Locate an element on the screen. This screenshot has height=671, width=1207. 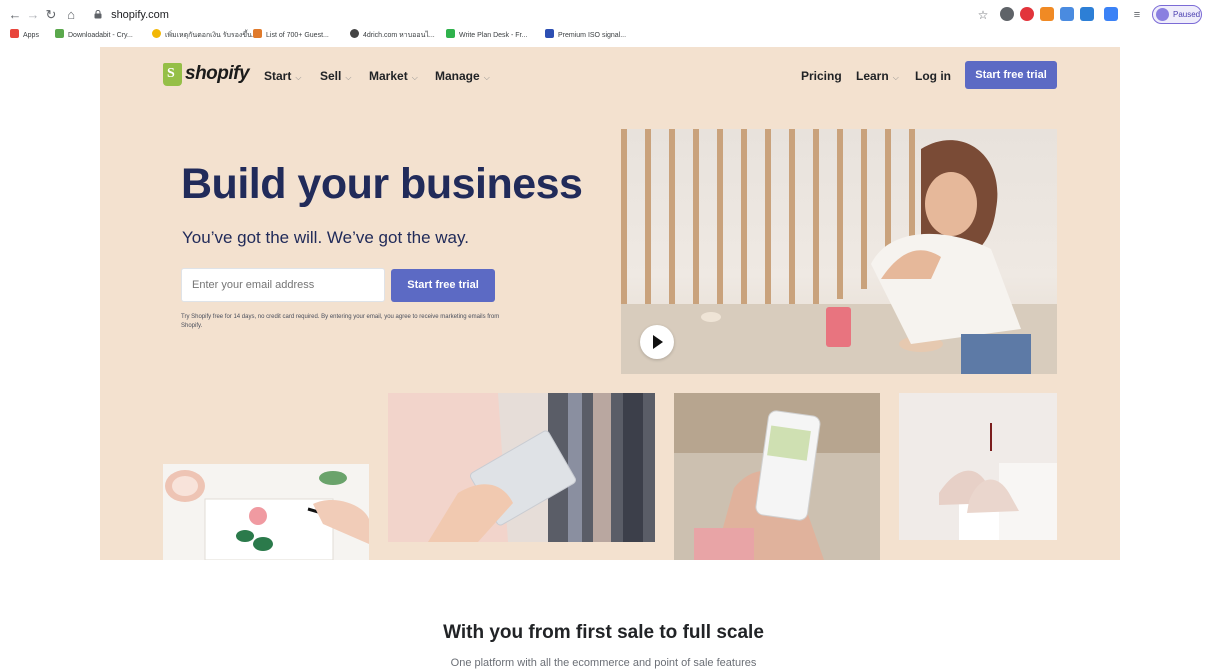
hero-video-thumbnail is located at coordinates (839, 251).